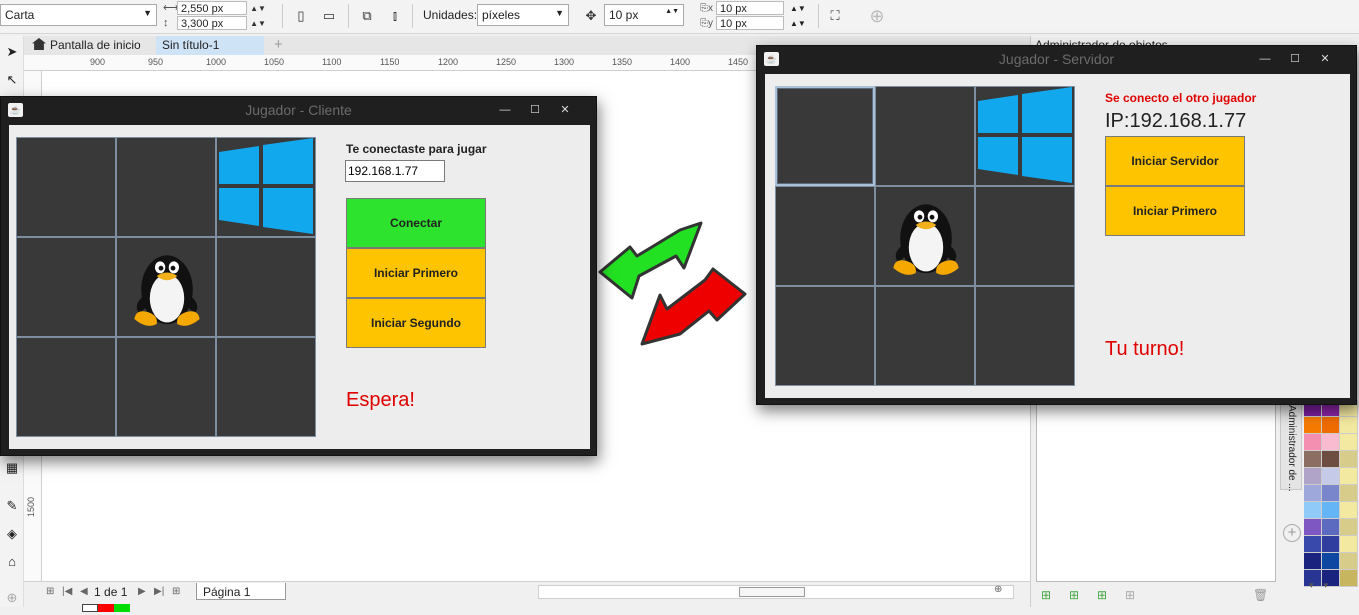  Describe the element at coordinates (159, 591) in the screenshot. I see `last-page-icon: ▶|` at that location.